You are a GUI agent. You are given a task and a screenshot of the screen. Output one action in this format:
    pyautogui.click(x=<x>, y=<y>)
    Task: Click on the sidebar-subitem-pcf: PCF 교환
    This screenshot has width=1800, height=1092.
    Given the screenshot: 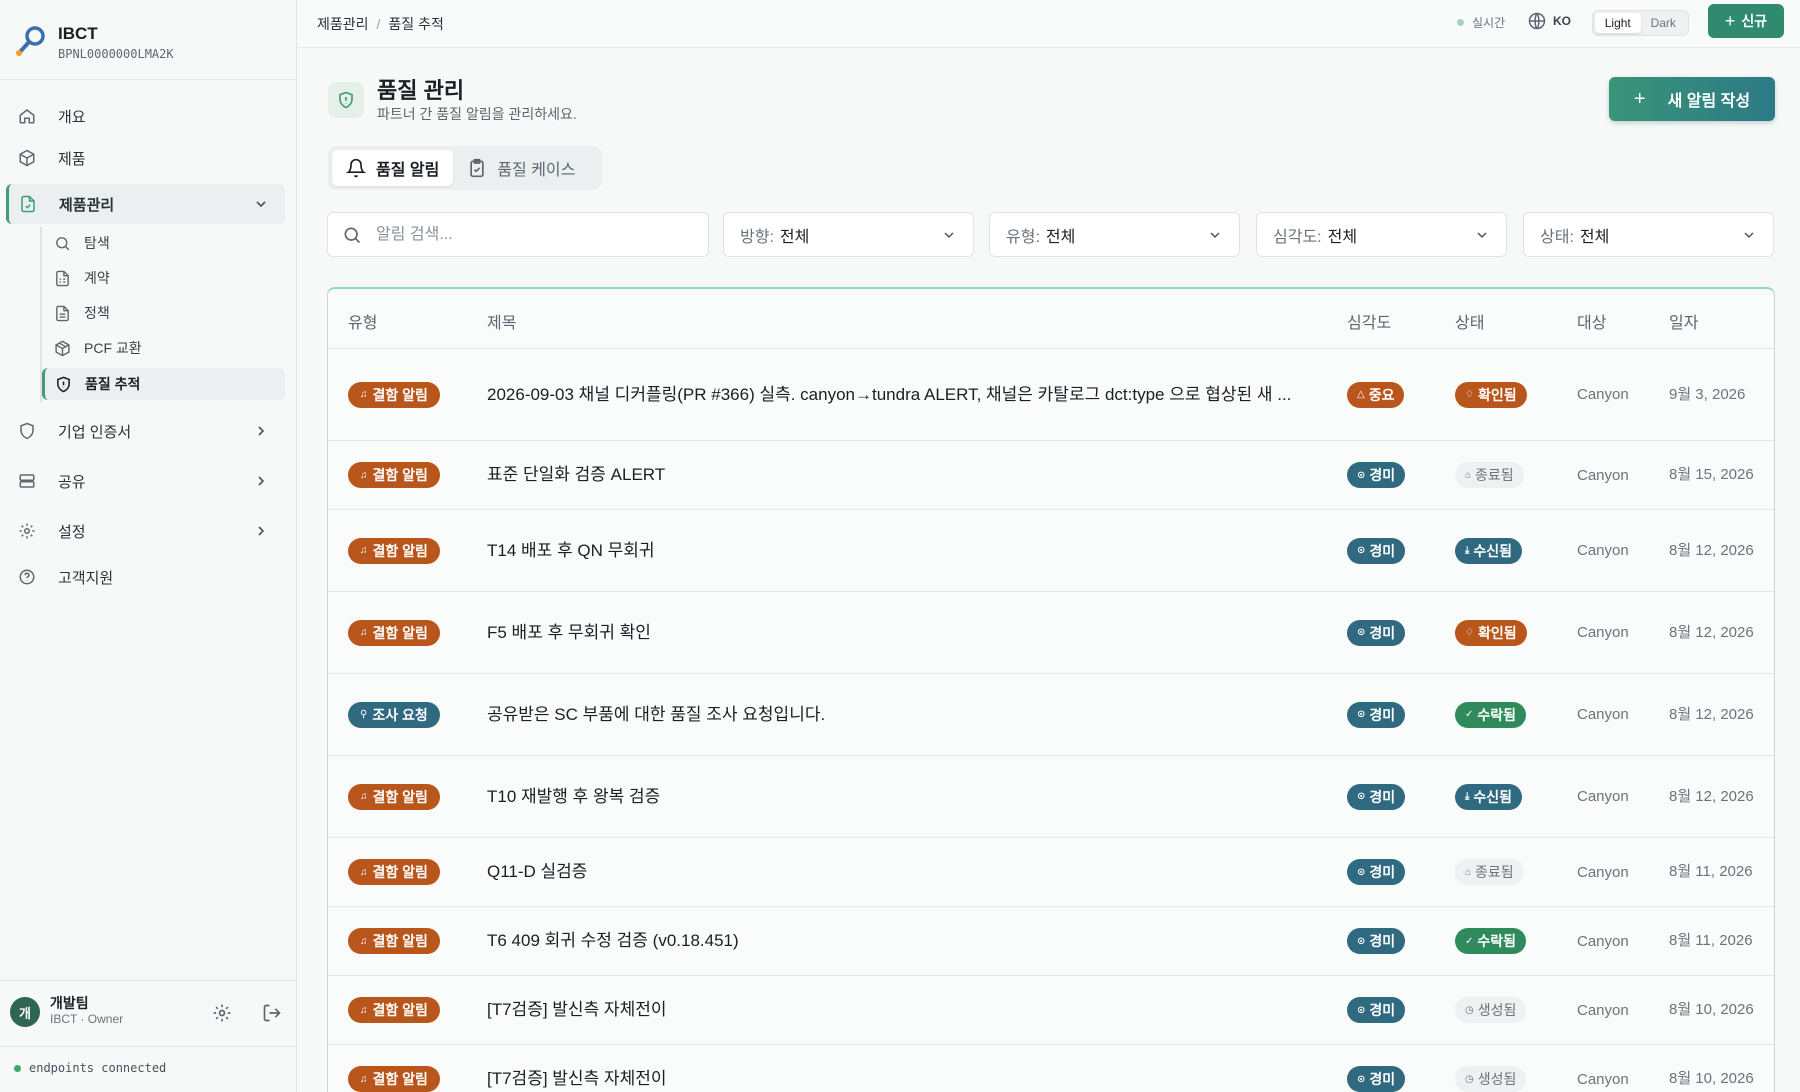 What is the action you would take?
    pyautogui.click(x=163, y=348)
    